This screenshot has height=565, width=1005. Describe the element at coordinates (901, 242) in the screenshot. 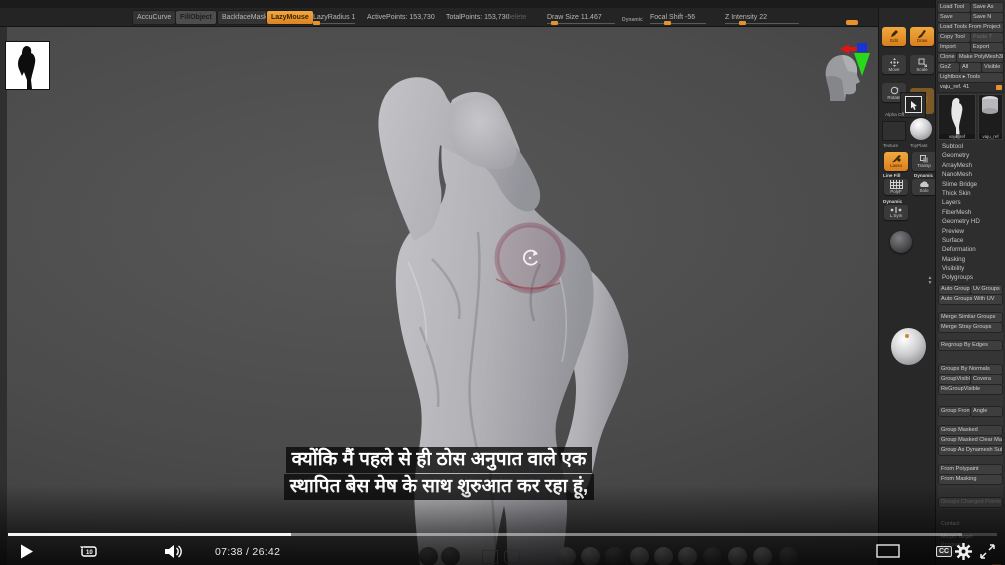

I see `sculptris-pro-icon` at that location.